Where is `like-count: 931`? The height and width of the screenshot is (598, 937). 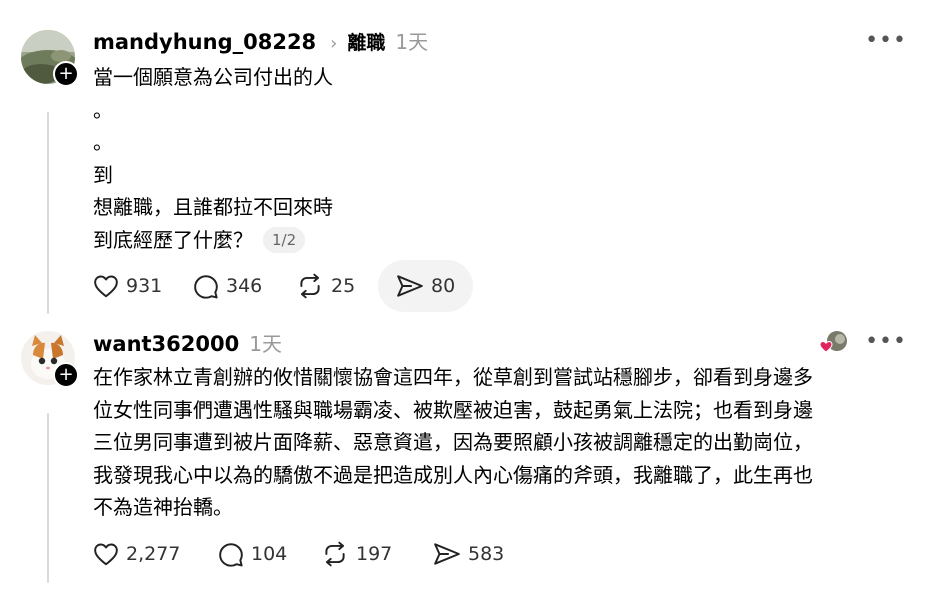 like-count: 931 is located at coordinates (144, 286).